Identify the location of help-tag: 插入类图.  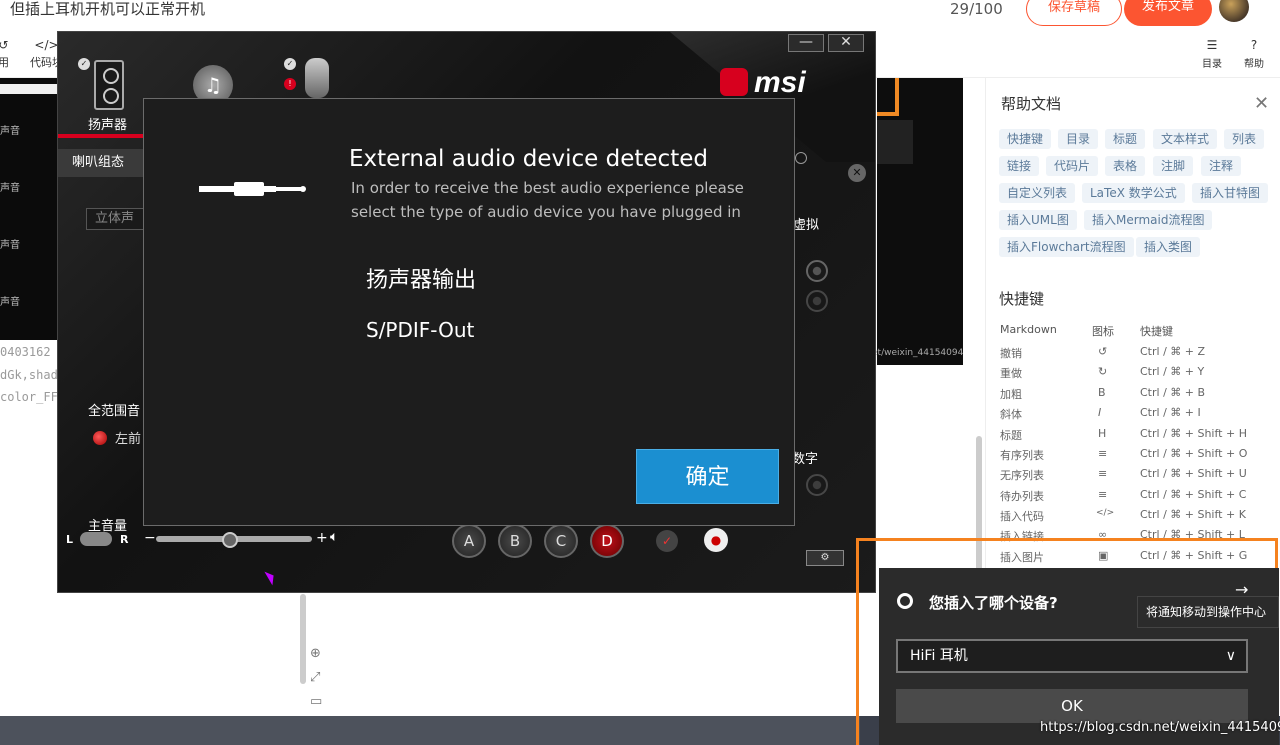
(1168, 247).